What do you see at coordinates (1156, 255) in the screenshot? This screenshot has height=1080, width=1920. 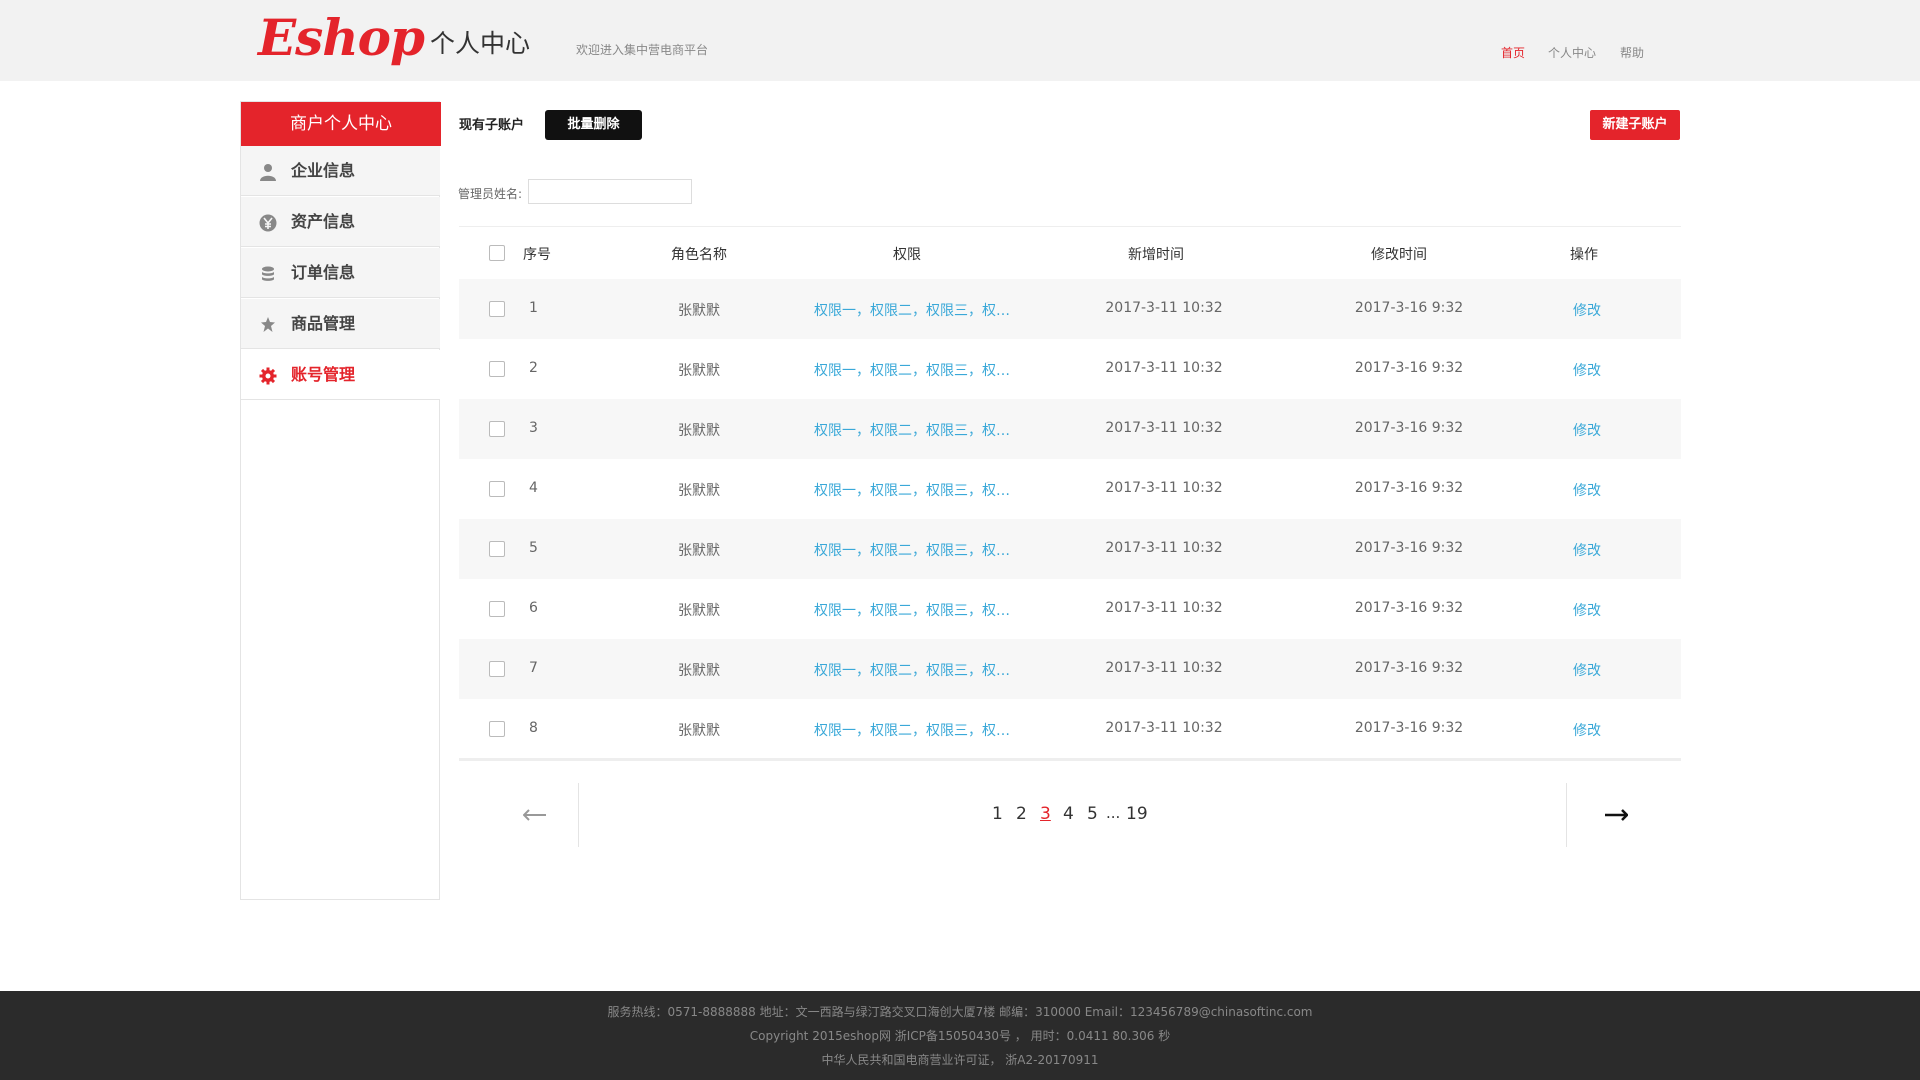 I see `column-header-created-time: 新增时间` at bounding box center [1156, 255].